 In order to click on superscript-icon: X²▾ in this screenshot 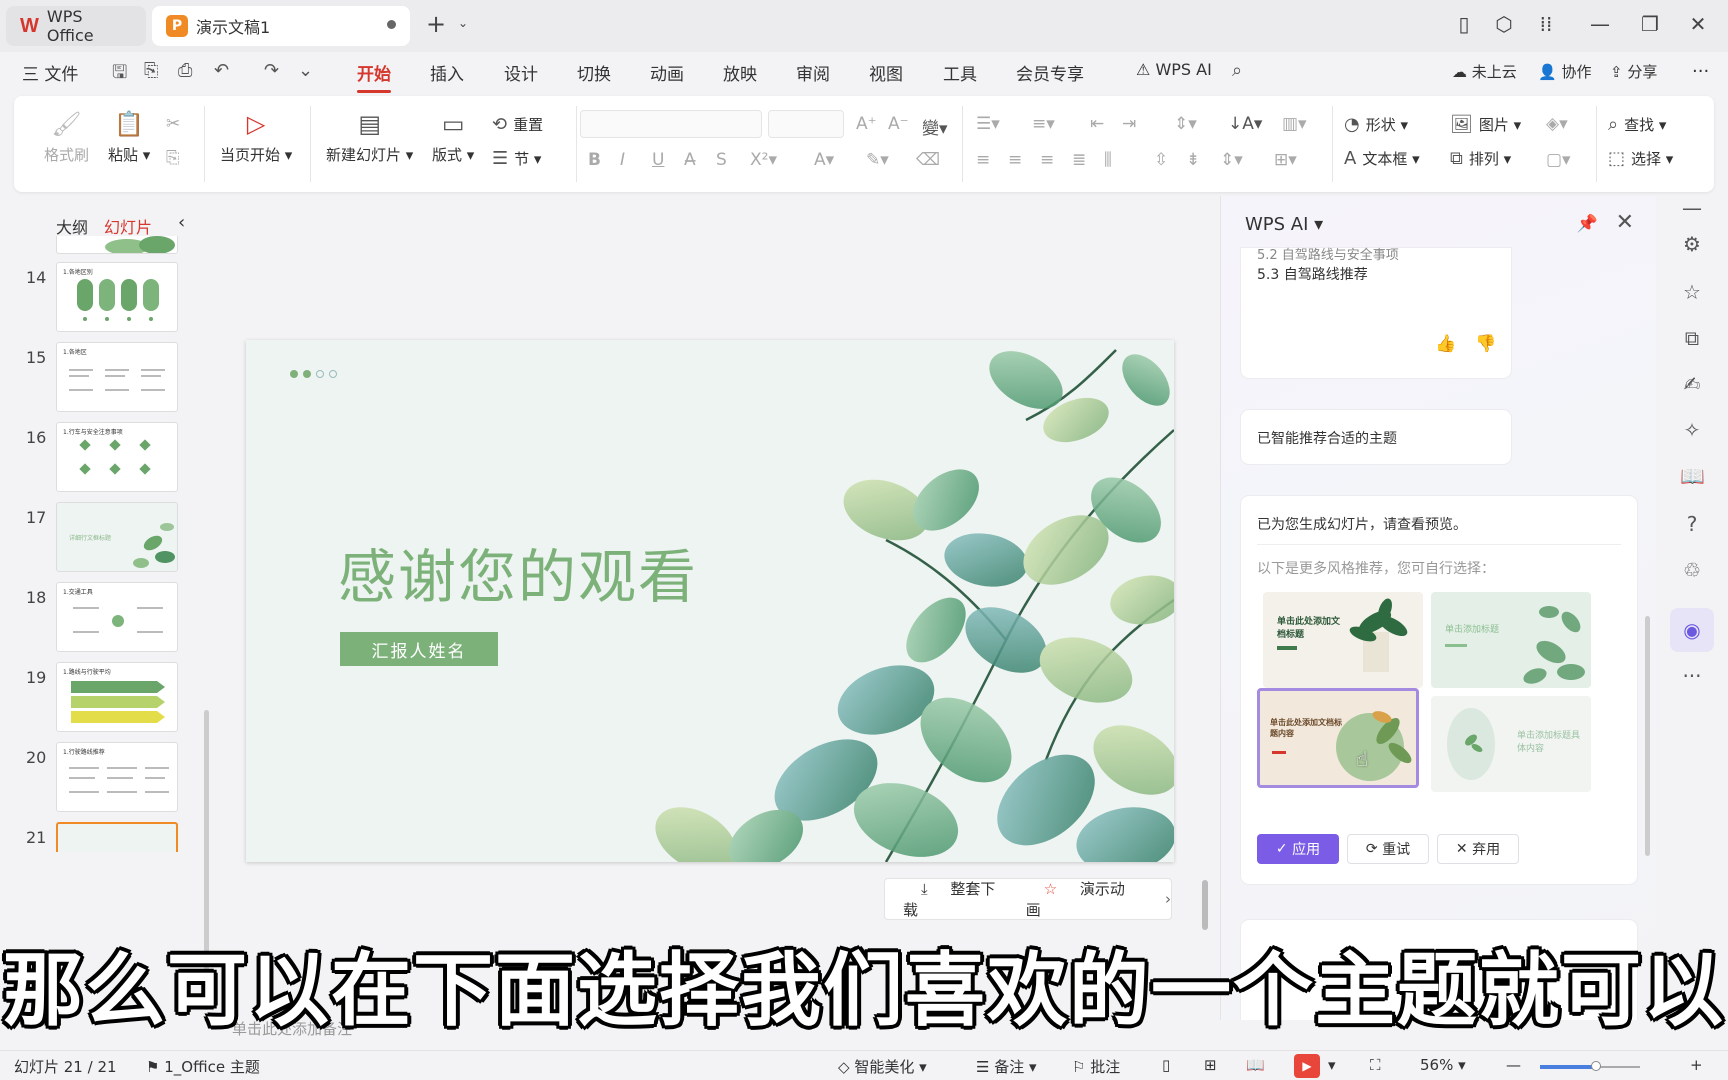, I will do `click(763, 160)`.